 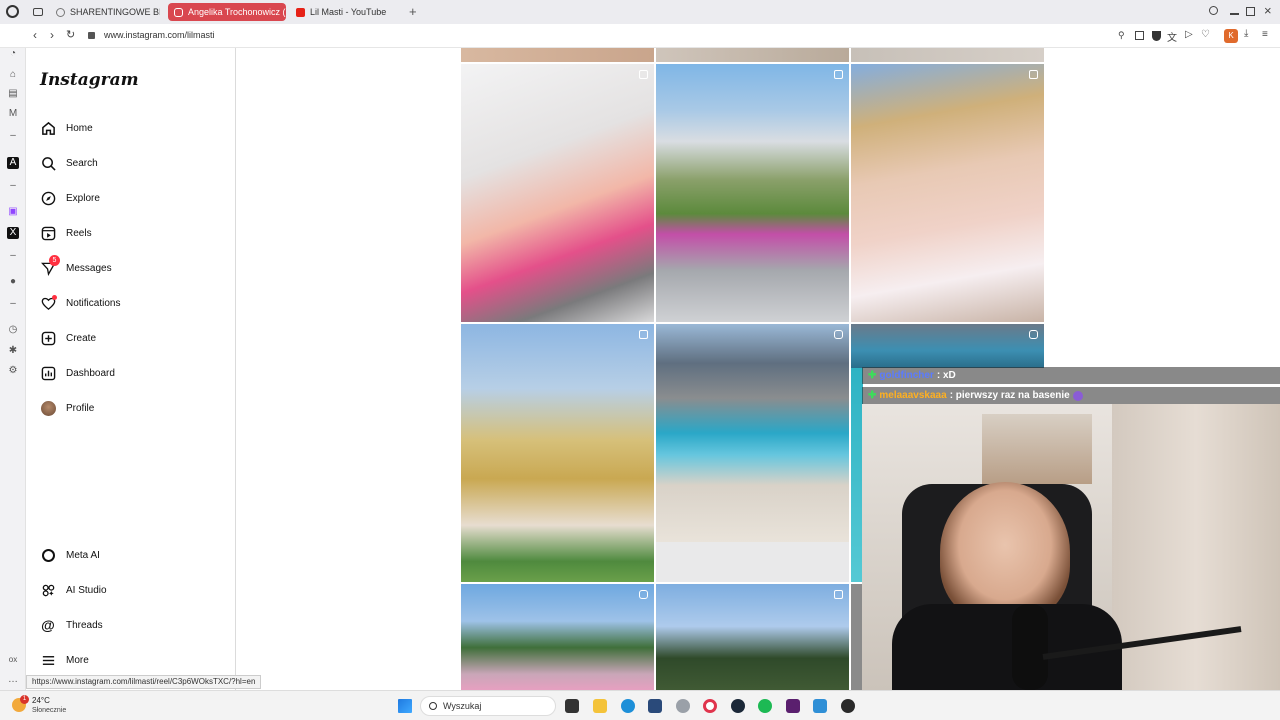 What do you see at coordinates (13, 212) in the screenshot?
I see `twitch-icon: ▣` at bounding box center [13, 212].